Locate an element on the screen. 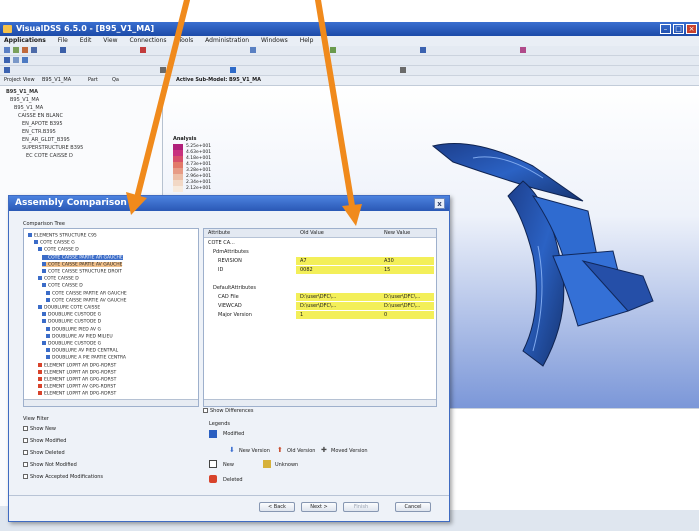  arrow-to-comparison-tree is located at coordinates (158, 107).